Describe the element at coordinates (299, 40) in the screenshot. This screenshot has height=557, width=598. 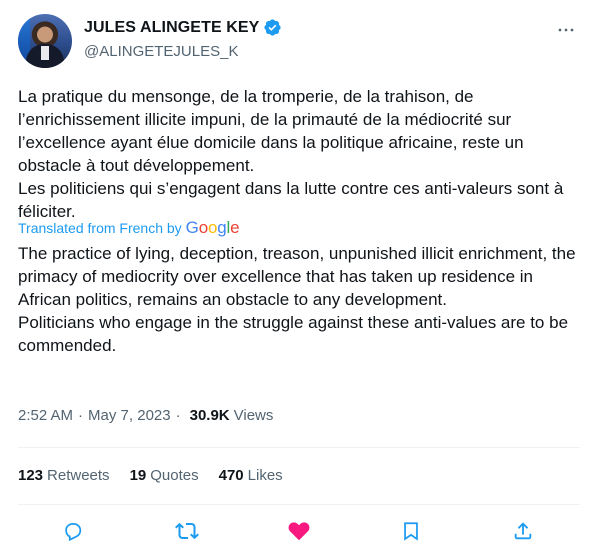
I see `tweet-header: JULES ALINGETE KEY @ALINGETEJULES_K` at that location.